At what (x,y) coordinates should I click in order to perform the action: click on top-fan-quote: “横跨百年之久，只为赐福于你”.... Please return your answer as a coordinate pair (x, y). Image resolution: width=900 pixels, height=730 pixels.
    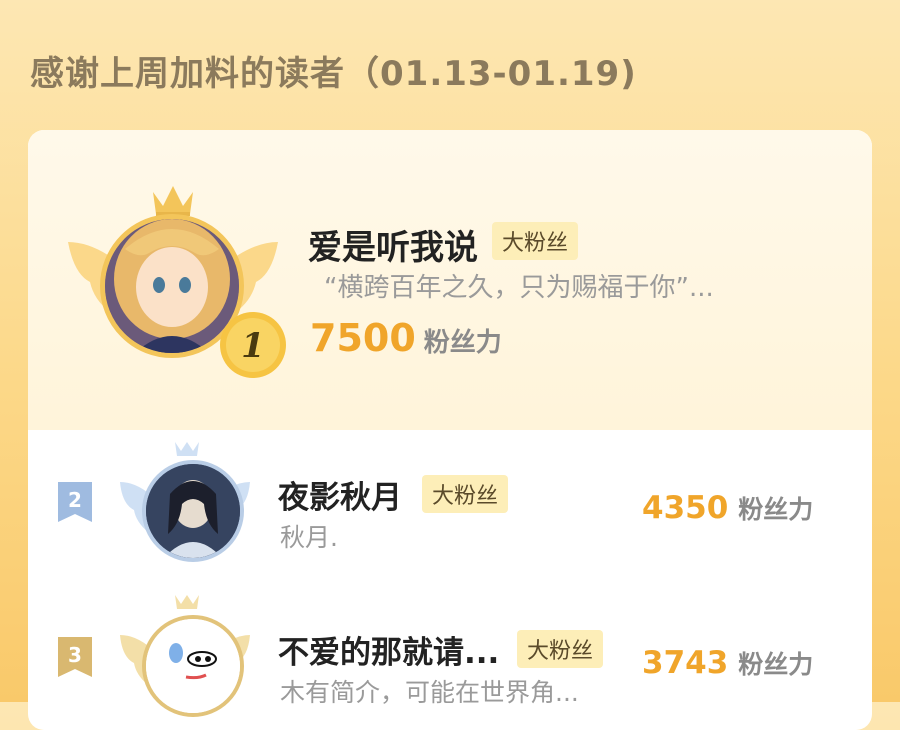
    Looking at the image, I should click on (519, 288).